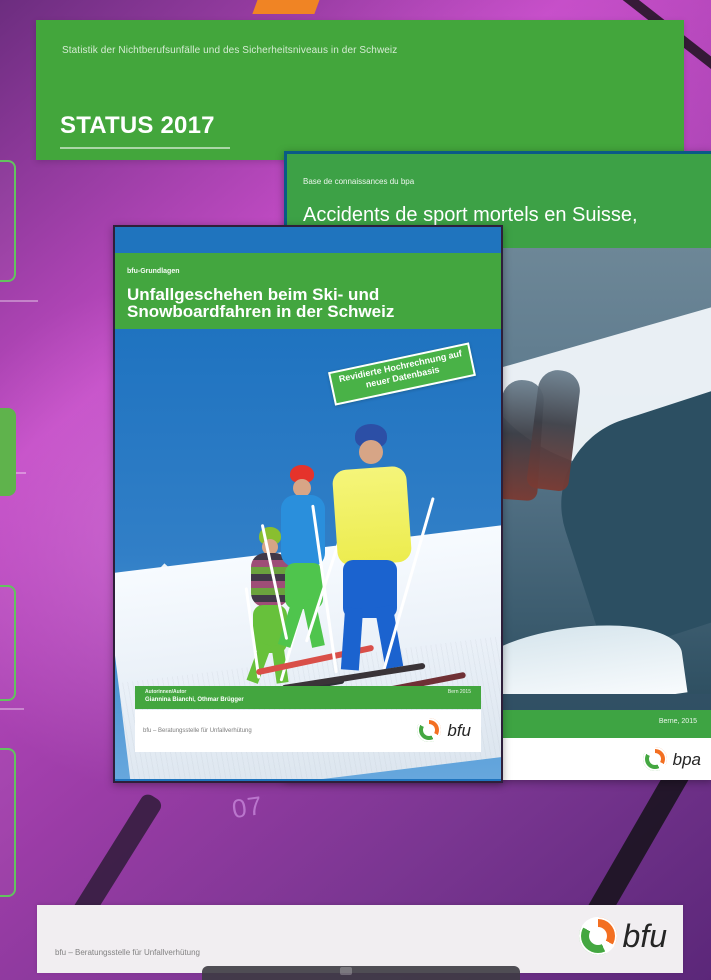 The height and width of the screenshot is (980, 711). What do you see at coordinates (8, 452) in the screenshot?
I see `left-edge-tab-solid` at bounding box center [8, 452].